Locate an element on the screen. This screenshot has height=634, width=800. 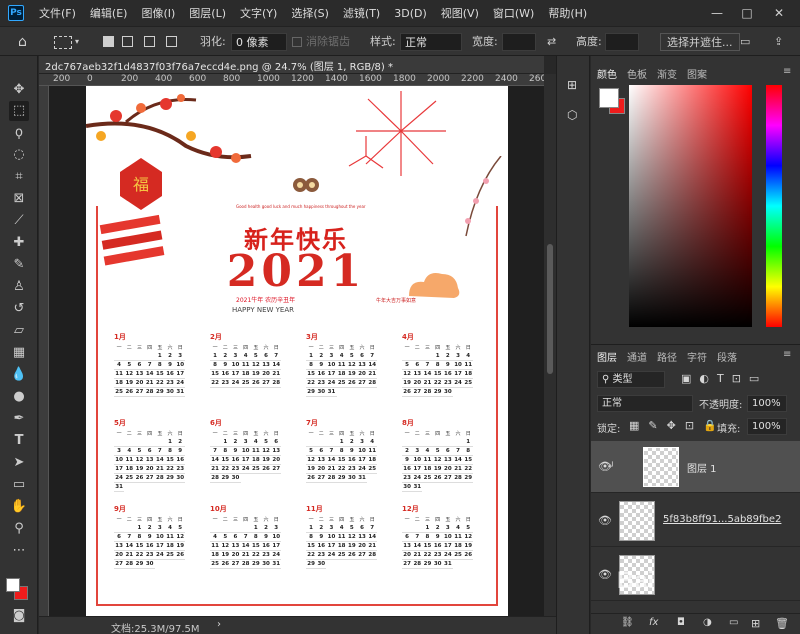
menu-layer: 图层(L) is located at coordinates (207, 13).